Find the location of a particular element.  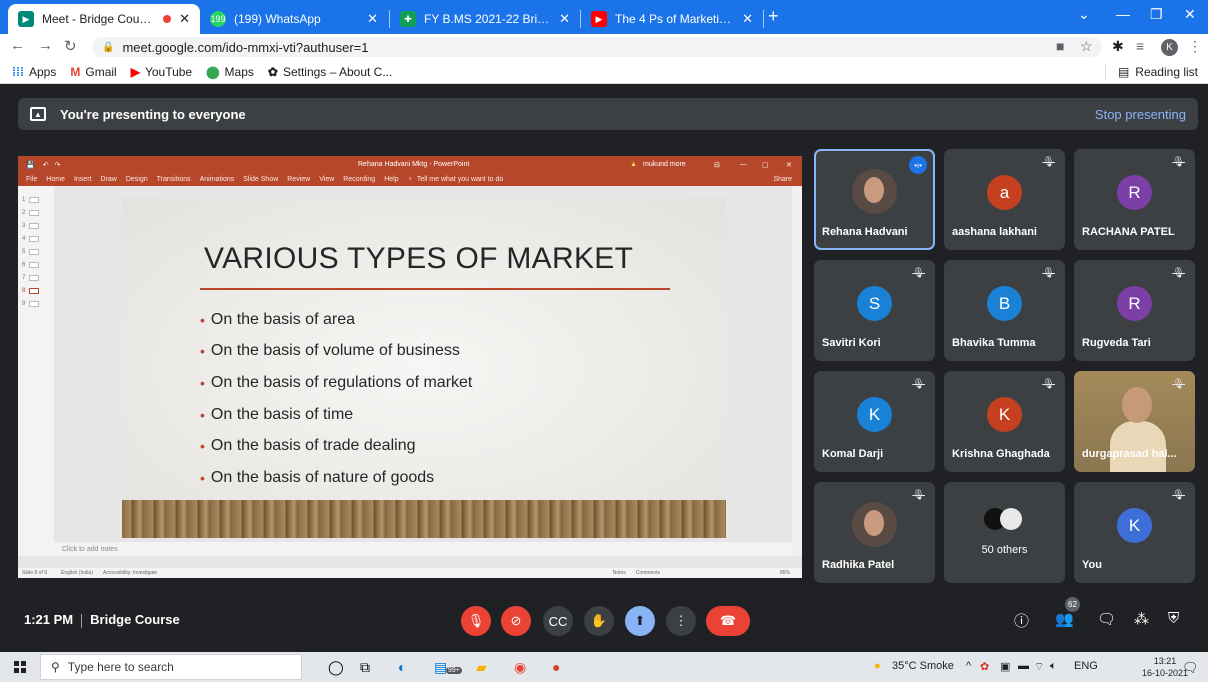

participant-tile: B Bhavika Tumma 🎙︎ is located at coordinates (1004, 310).